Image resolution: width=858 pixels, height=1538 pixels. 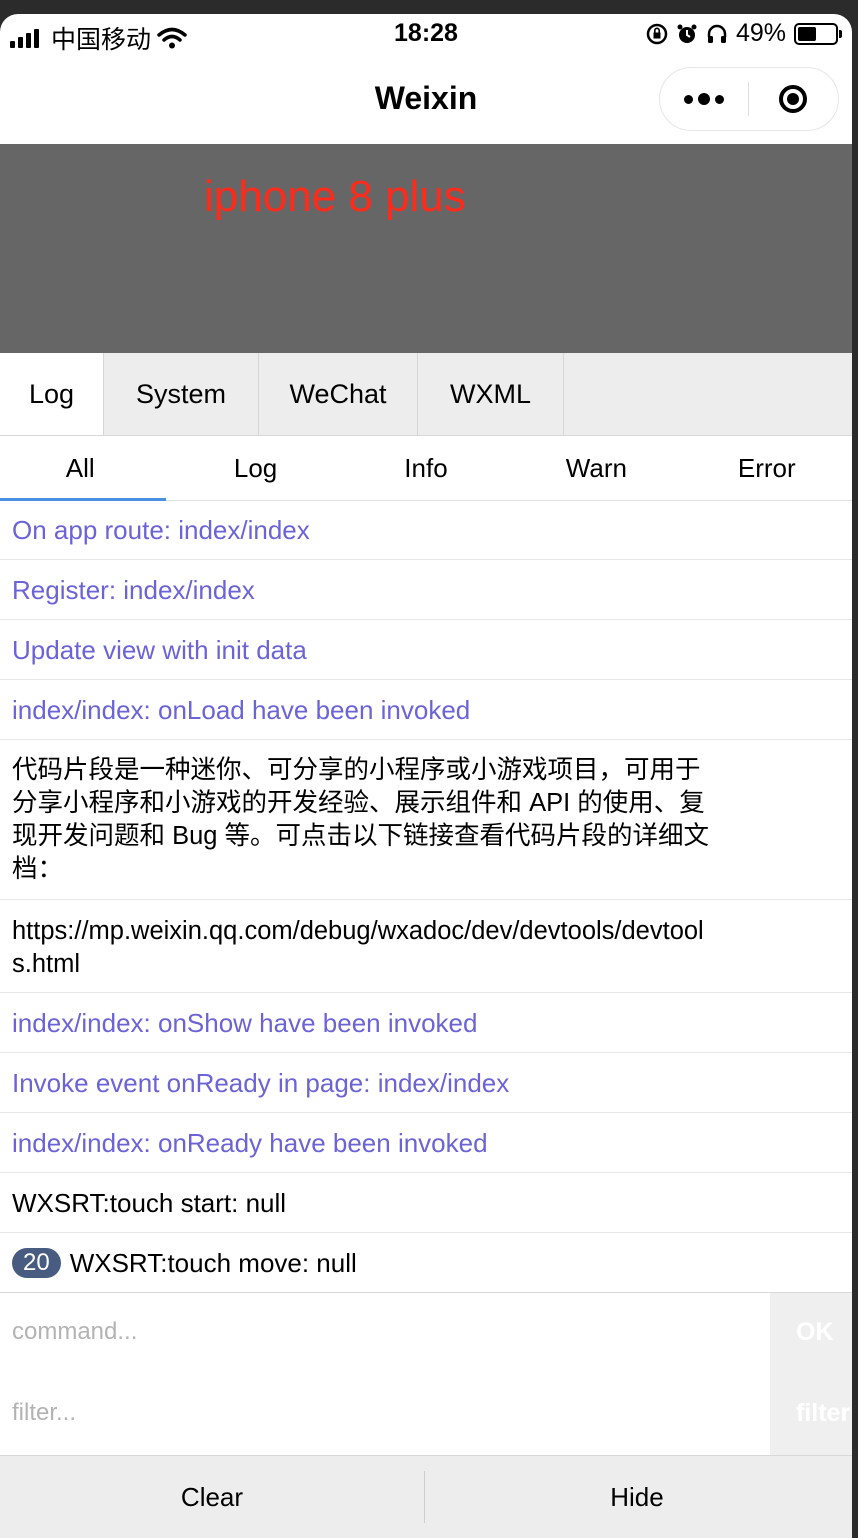 I want to click on tab-wxml: WXML, so click(x=491, y=394).